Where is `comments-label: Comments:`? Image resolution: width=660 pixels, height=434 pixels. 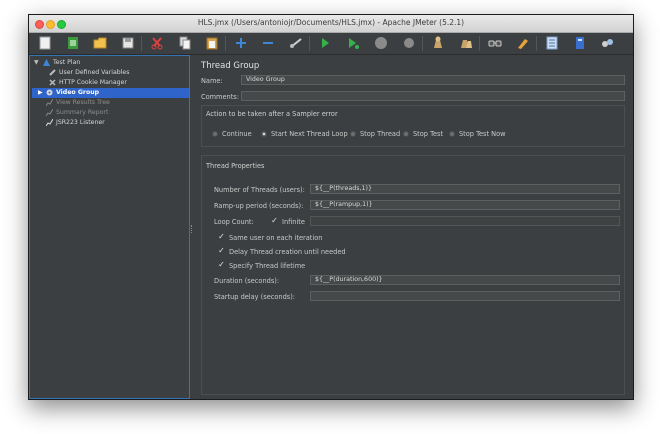
comments-label: Comments: is located at coordinates (220, 97).